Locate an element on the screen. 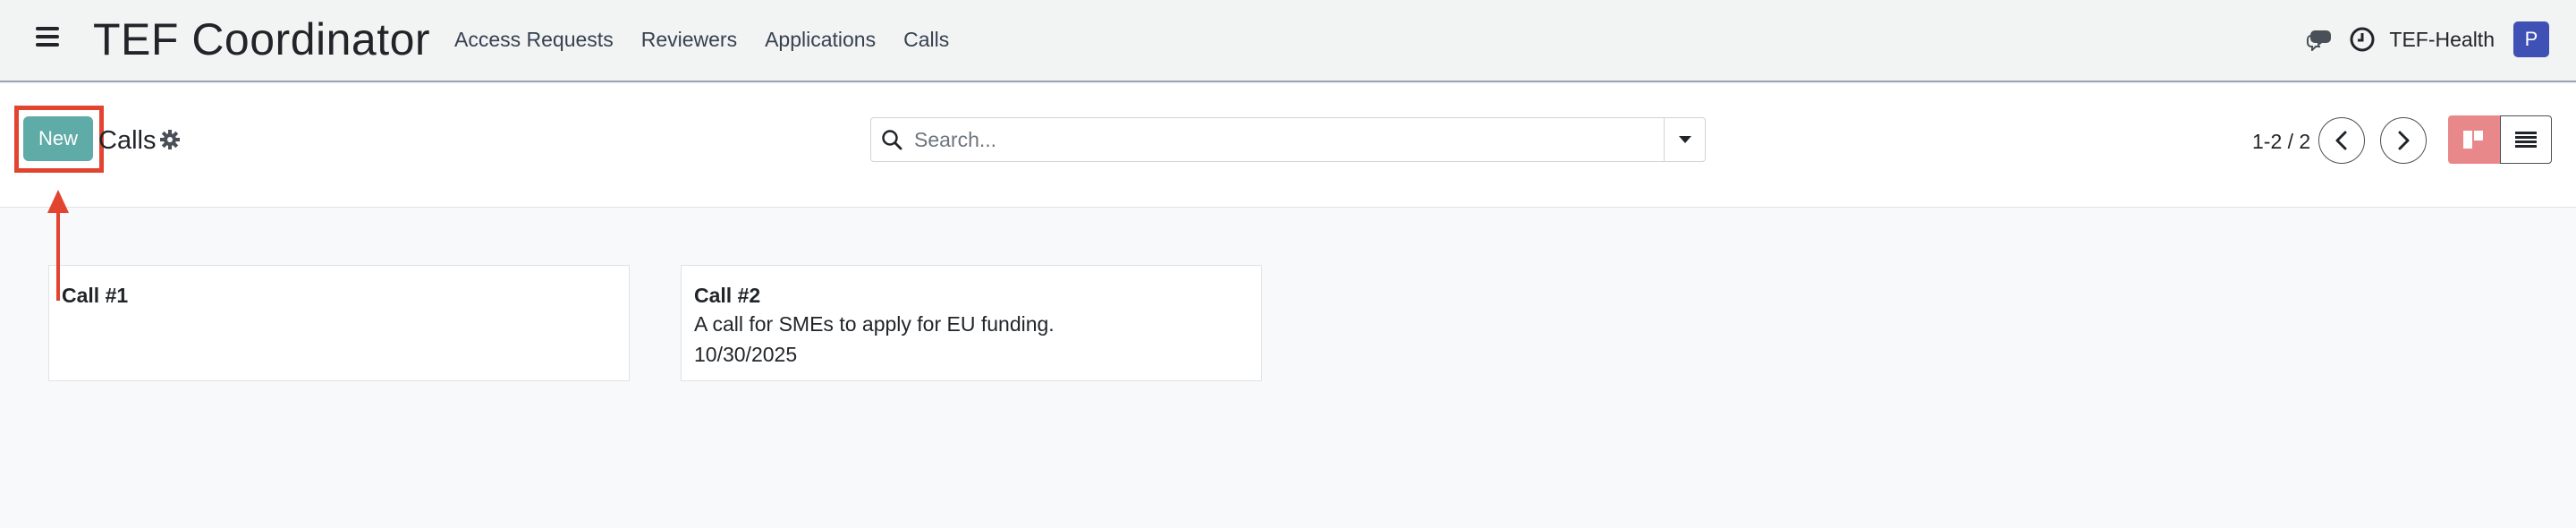 Image resolution: width=2576 pixels, height=528 pixels. card-title: Call #2 is located at coordinates (727, 295).